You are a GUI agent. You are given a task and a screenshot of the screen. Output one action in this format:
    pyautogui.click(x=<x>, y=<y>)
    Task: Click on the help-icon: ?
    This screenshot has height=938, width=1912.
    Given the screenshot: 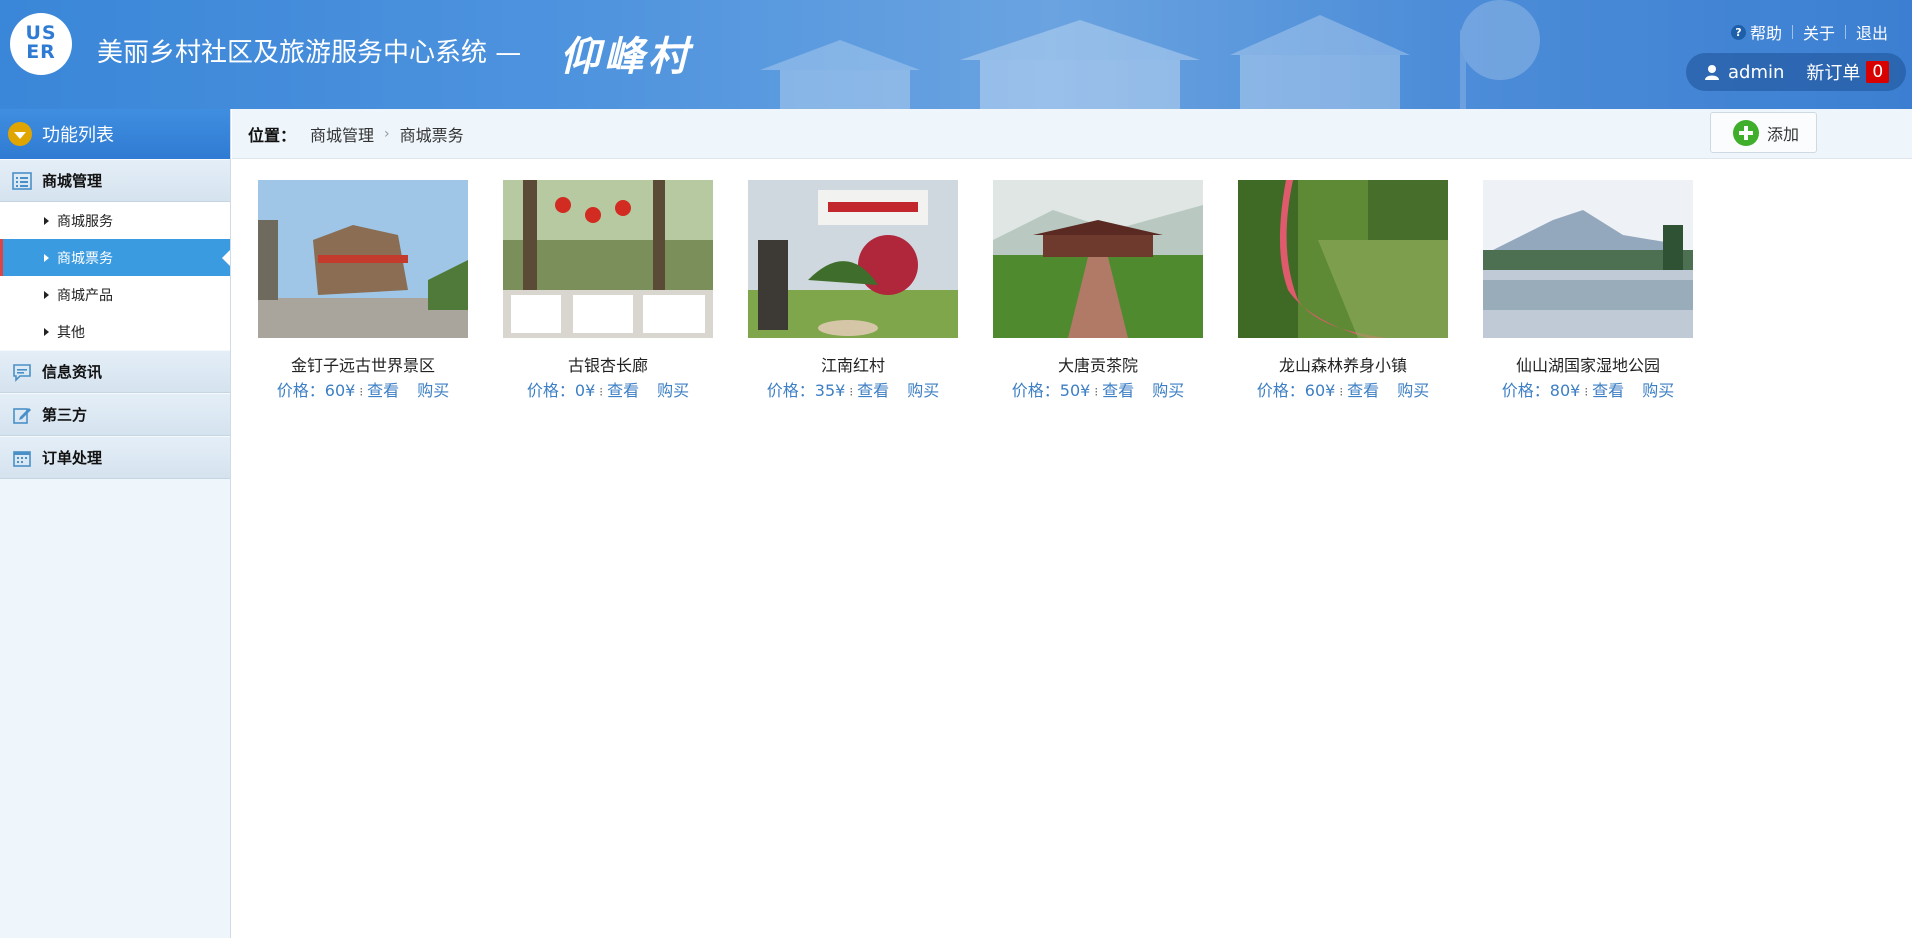 What is the action you would take?
    pyautogui.click(x=1738, y=32)
    